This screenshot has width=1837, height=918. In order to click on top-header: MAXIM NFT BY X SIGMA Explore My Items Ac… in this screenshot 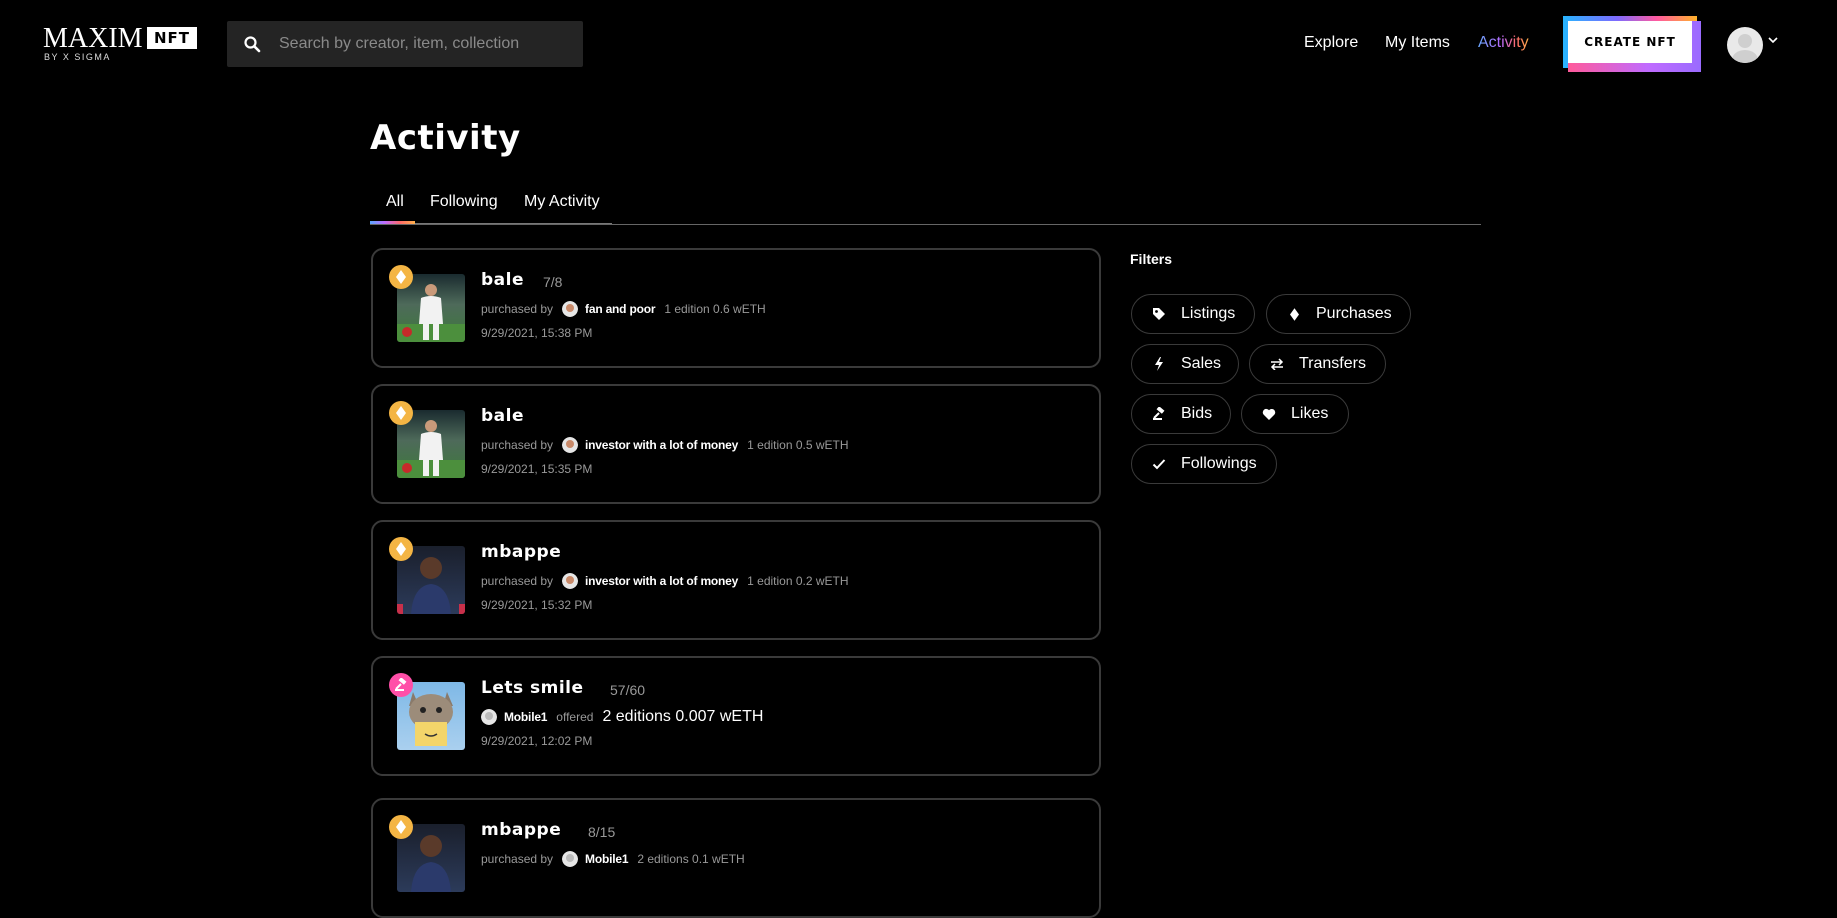, I will do `click(918, 44)`.